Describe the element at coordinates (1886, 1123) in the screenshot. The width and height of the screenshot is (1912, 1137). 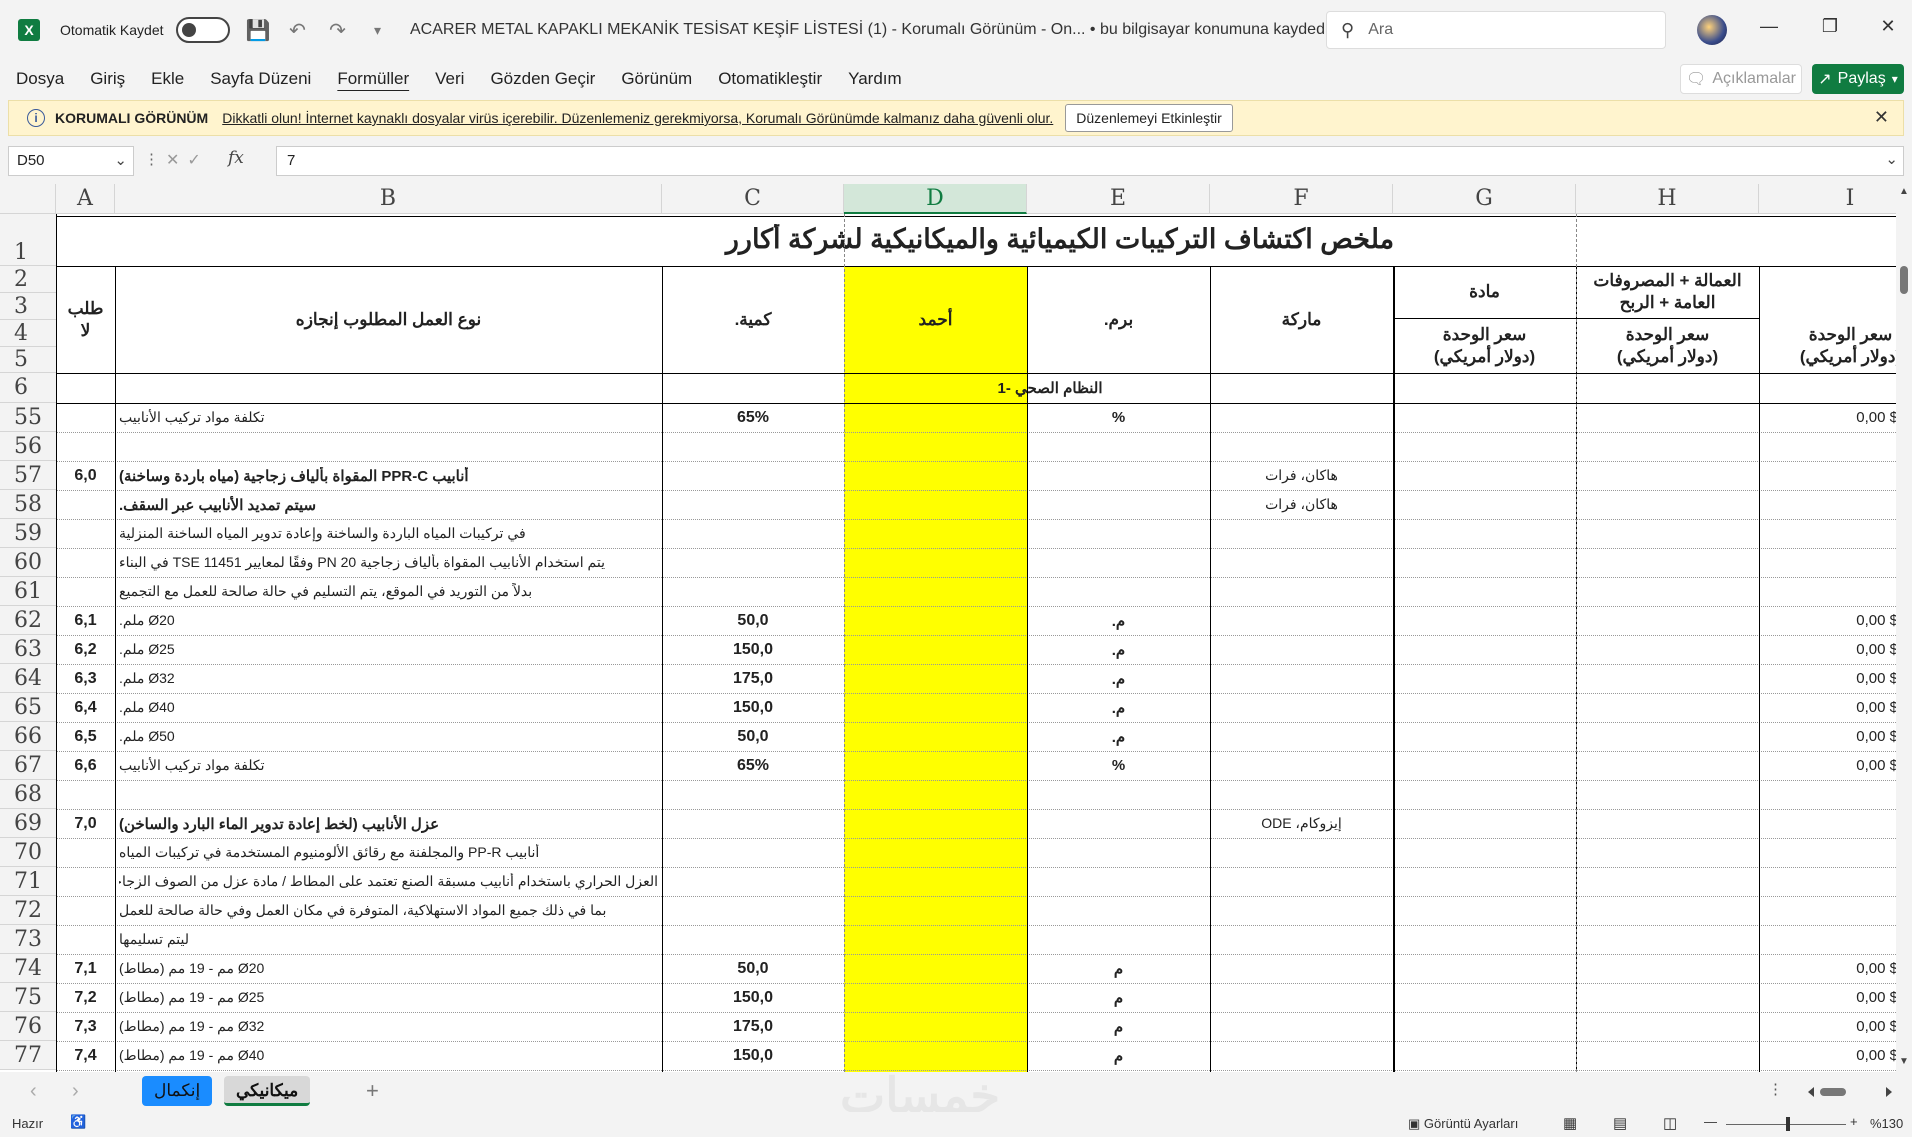
I see `zoom-level: %130` at that location.